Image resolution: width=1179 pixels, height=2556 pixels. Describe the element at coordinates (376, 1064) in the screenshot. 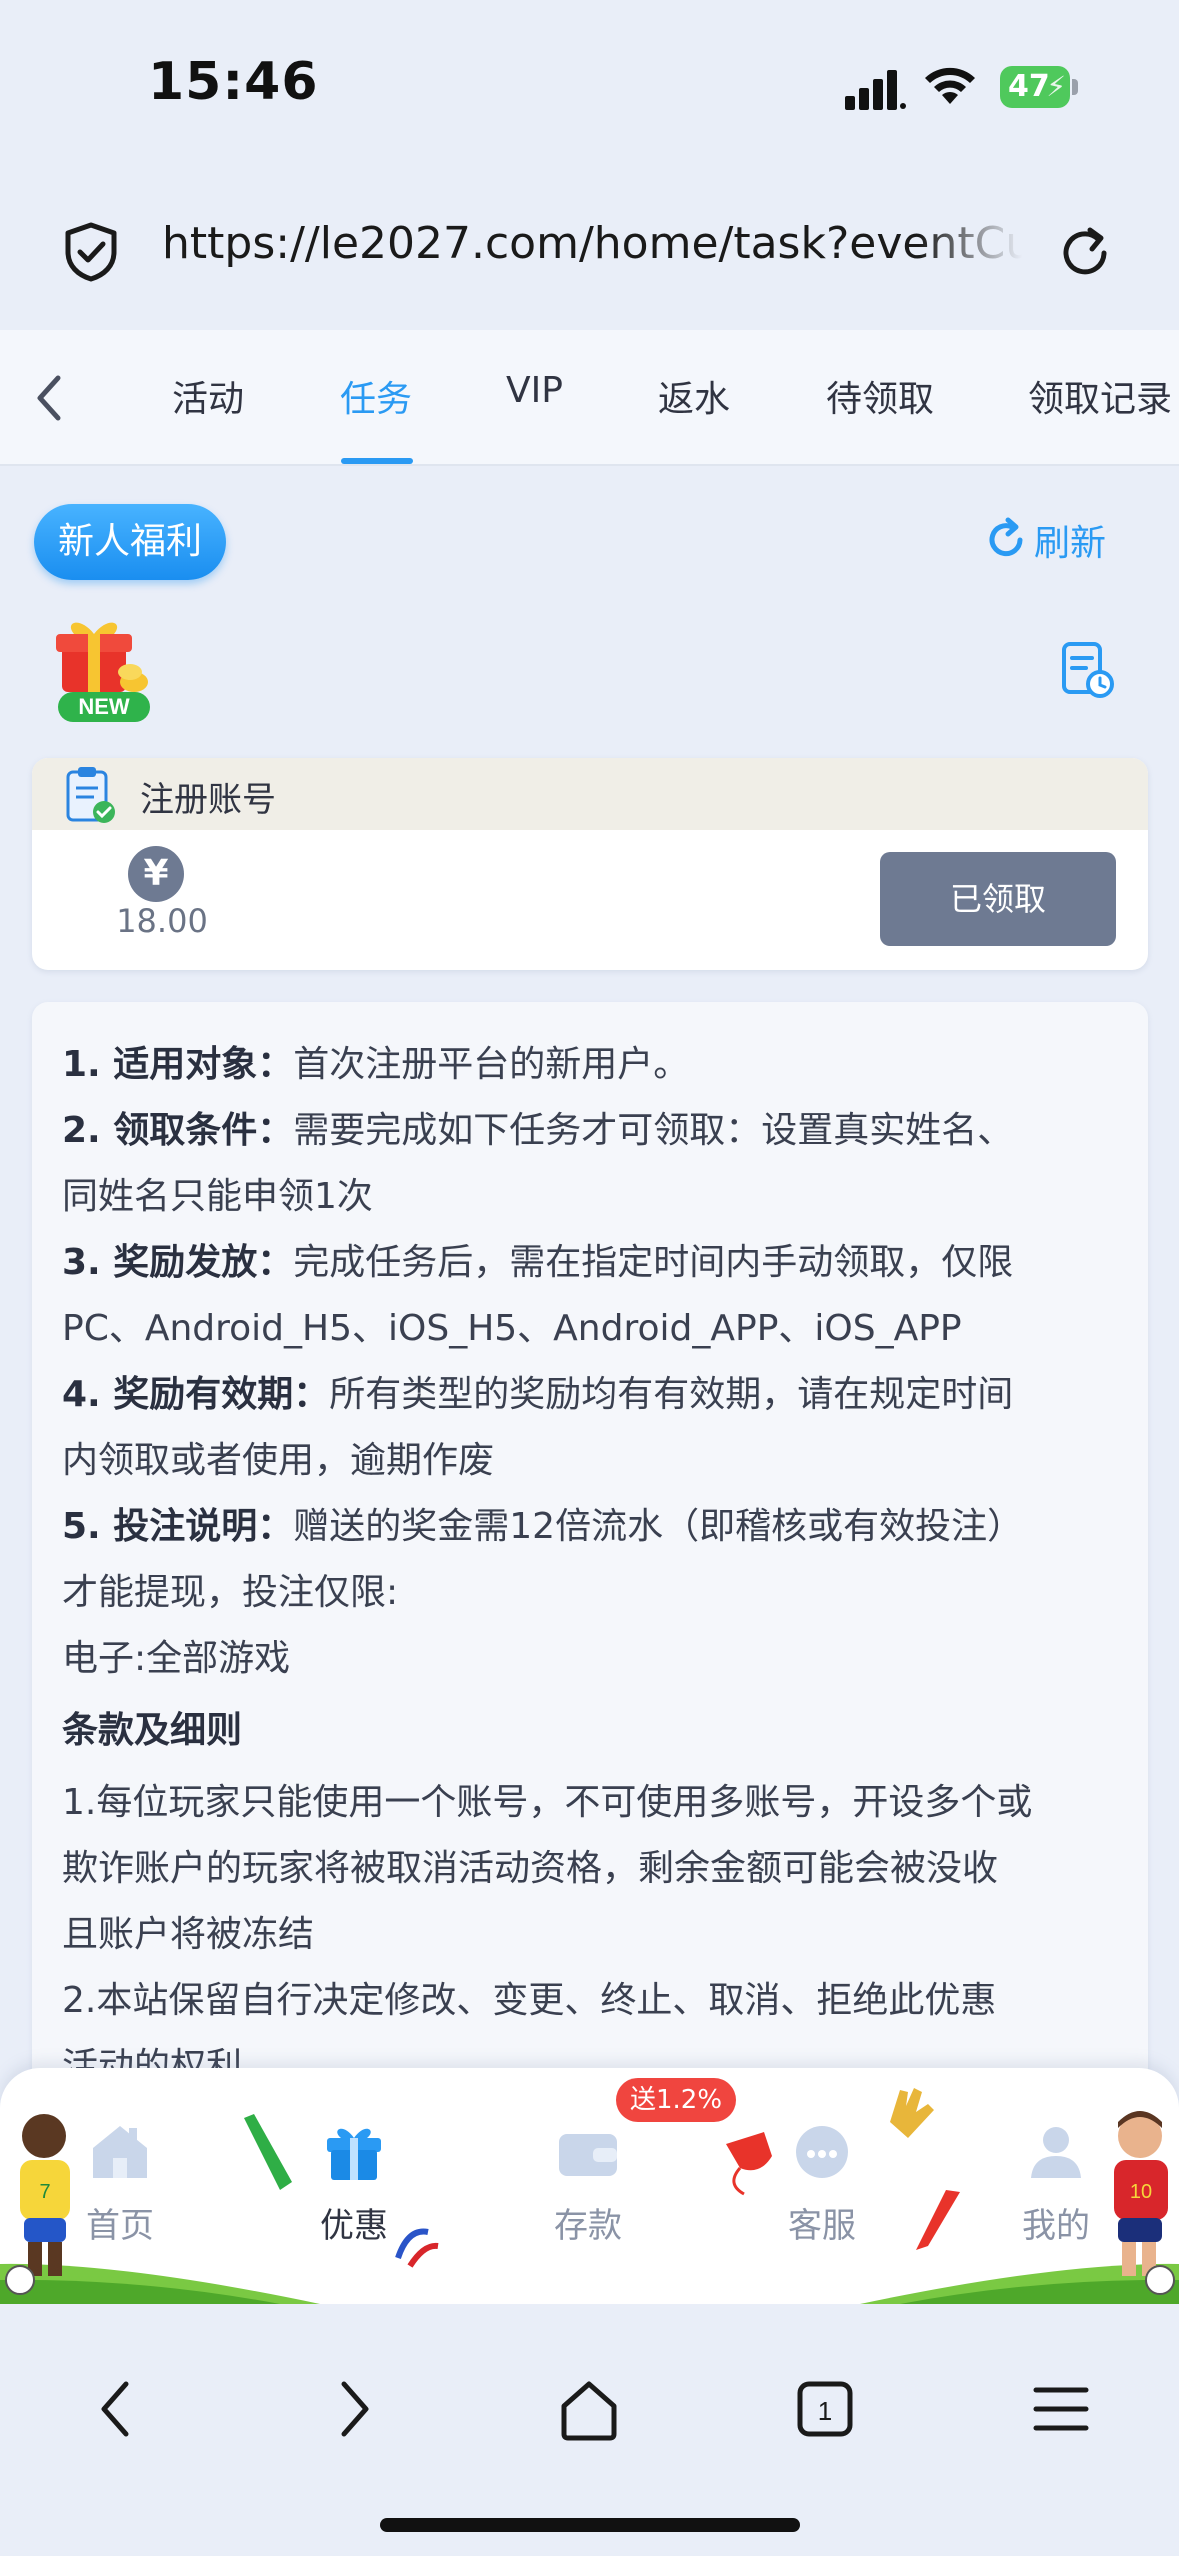

I see `rule-target: 1. 适用对象：首次注册平台的新用户。` at that location.